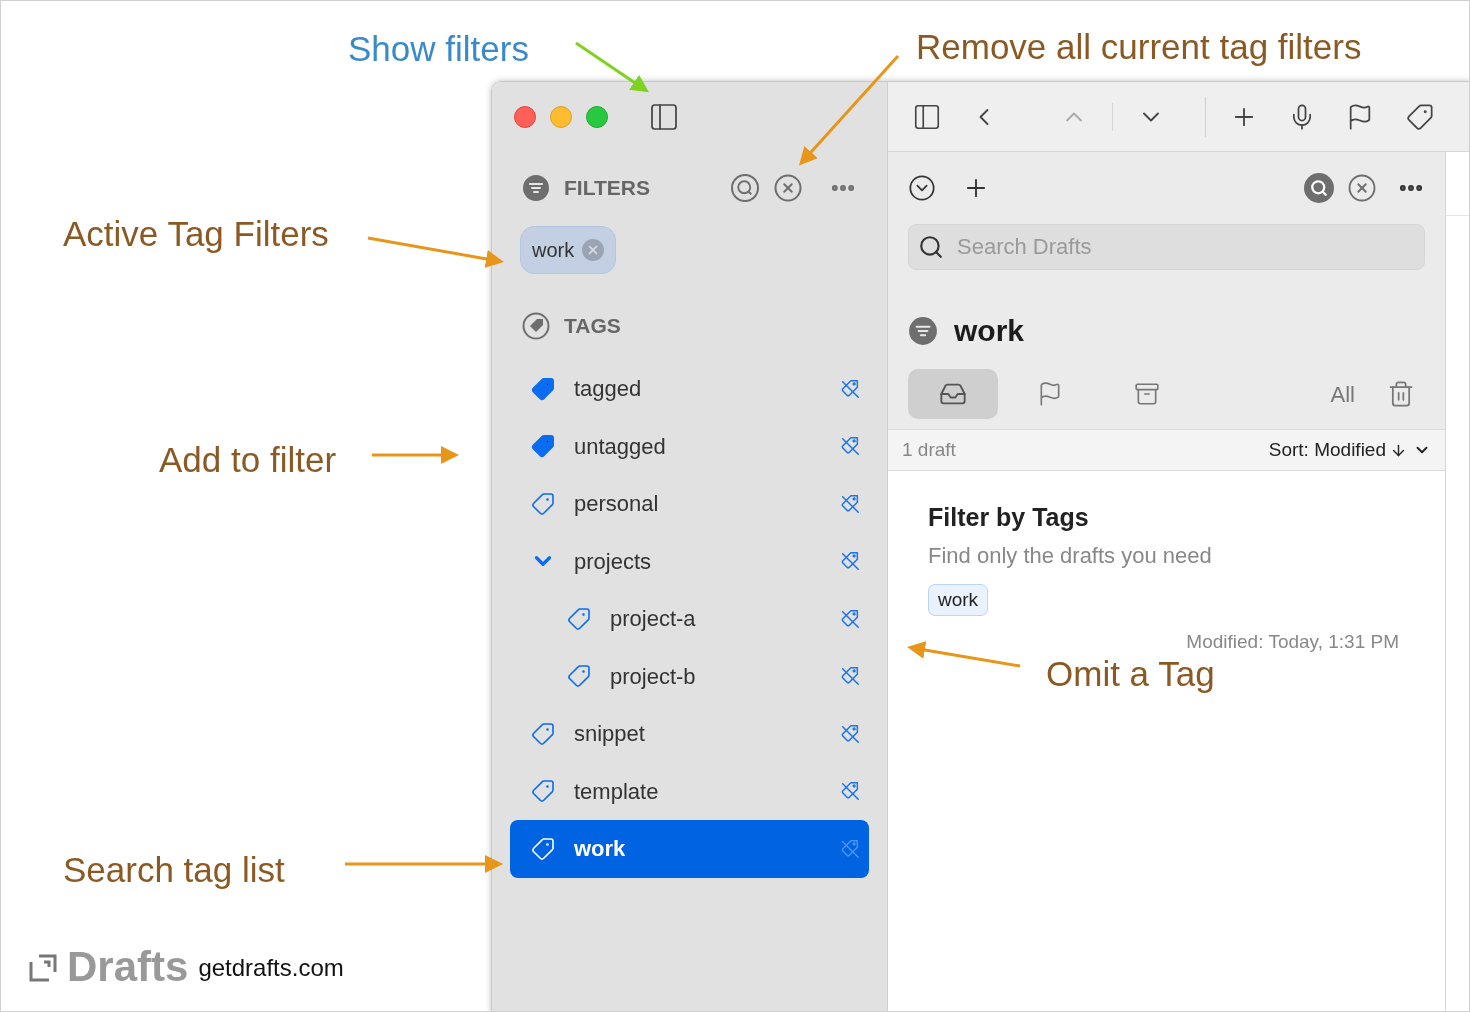 This screenshot has width=1470, height=1012. Describe the element at coordinates (689, 504) in the screenshot. I see `tag-row: personal` at that location.